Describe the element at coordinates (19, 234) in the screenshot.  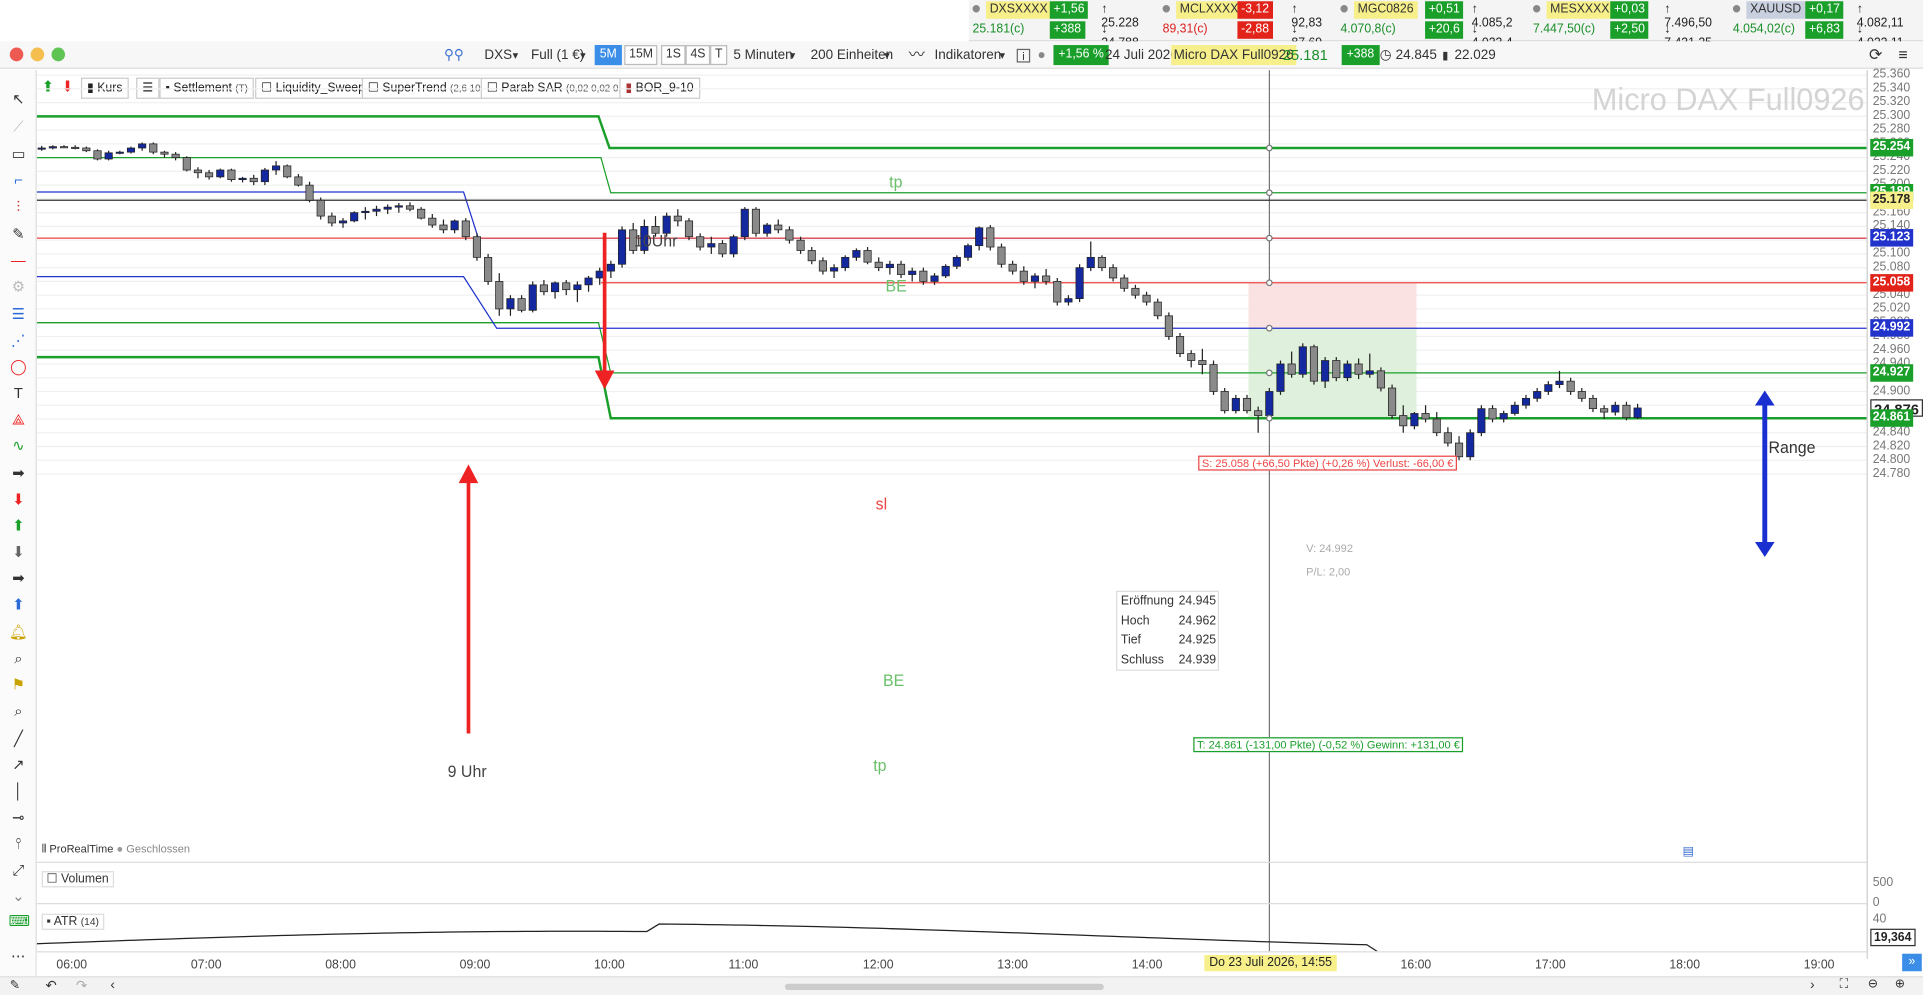
I see `pencil-icon: ✎` at that location.